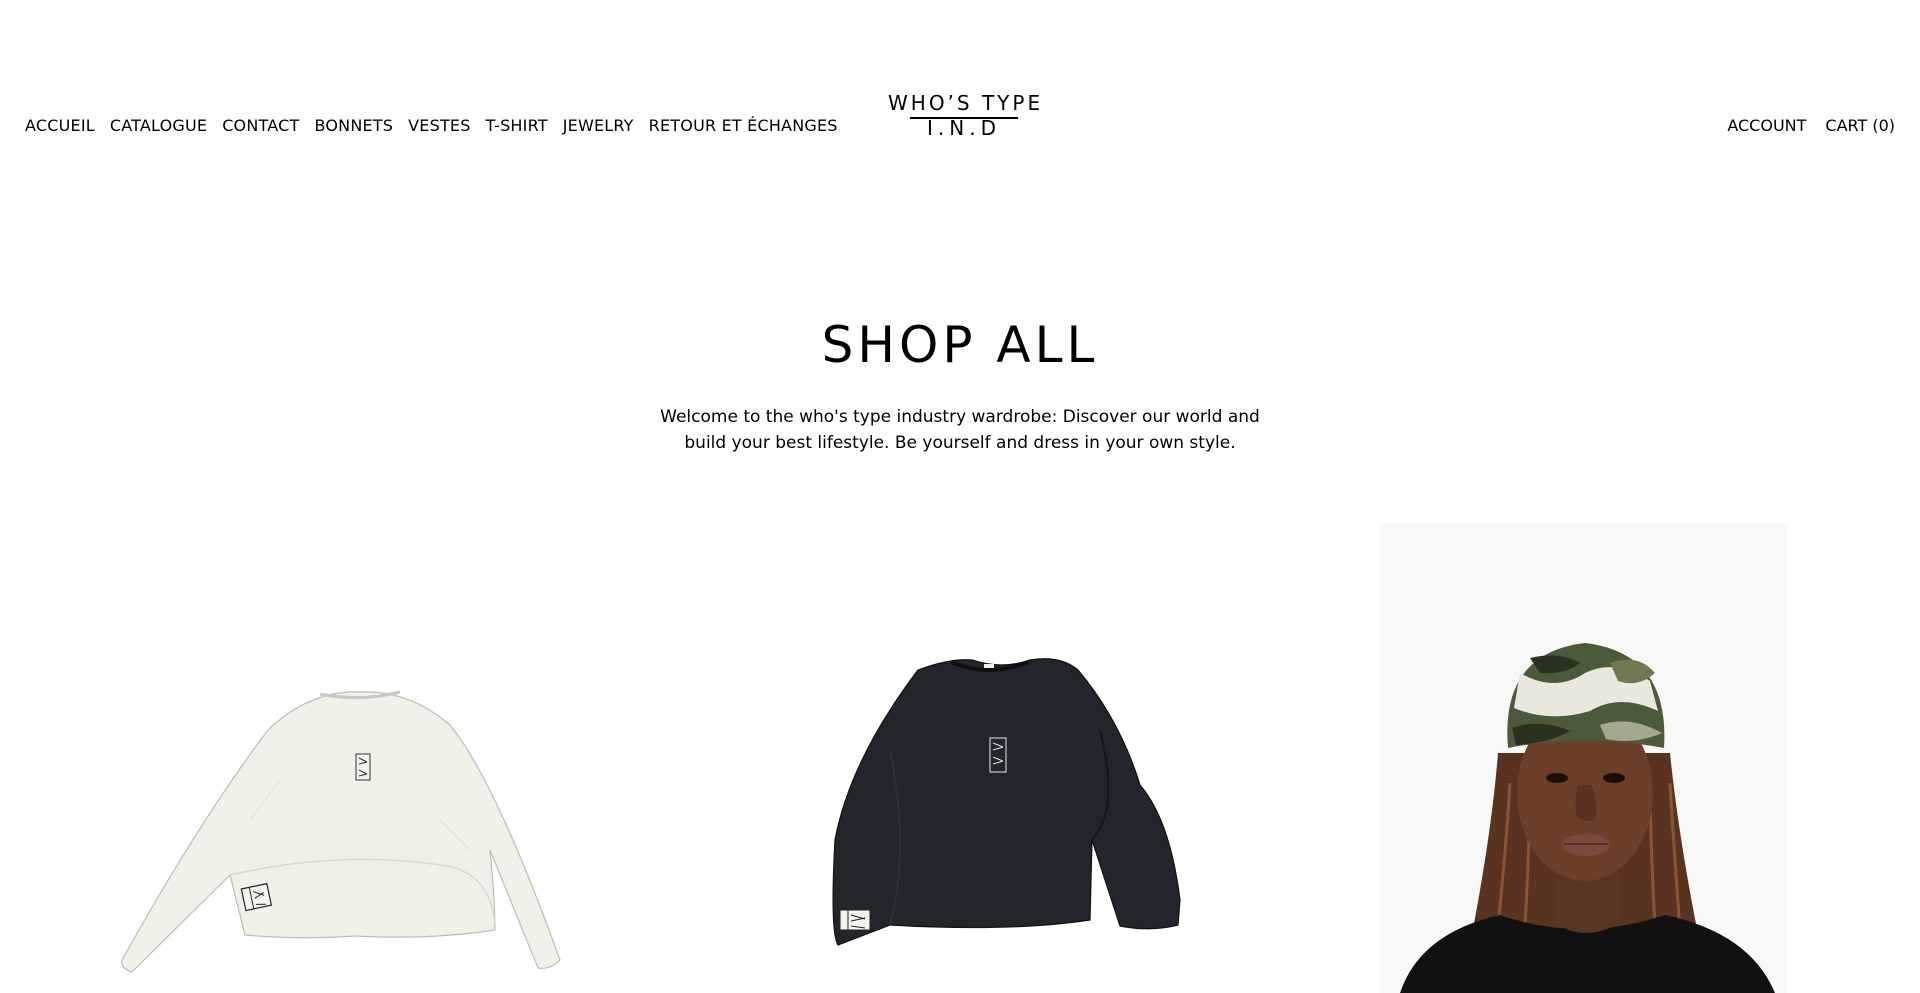  Describe the element at coordinates (964, 128) in the screenshot. I see `logo-line-2: I.N.D` at that location.